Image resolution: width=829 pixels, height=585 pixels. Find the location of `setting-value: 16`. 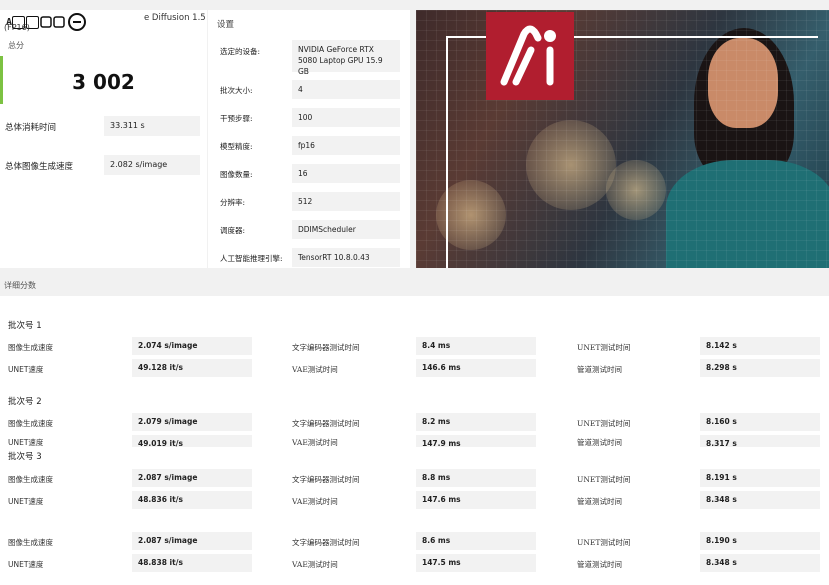

setting-value: 16 is located at coordinates (346, 173).